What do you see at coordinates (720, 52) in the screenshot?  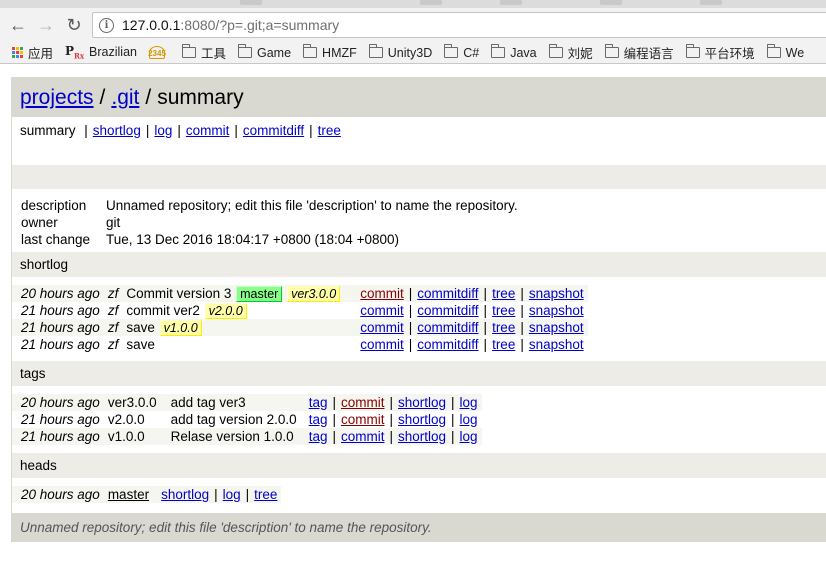 I see `bookmark-item: 平台环境` at bounding box center [720, 52].